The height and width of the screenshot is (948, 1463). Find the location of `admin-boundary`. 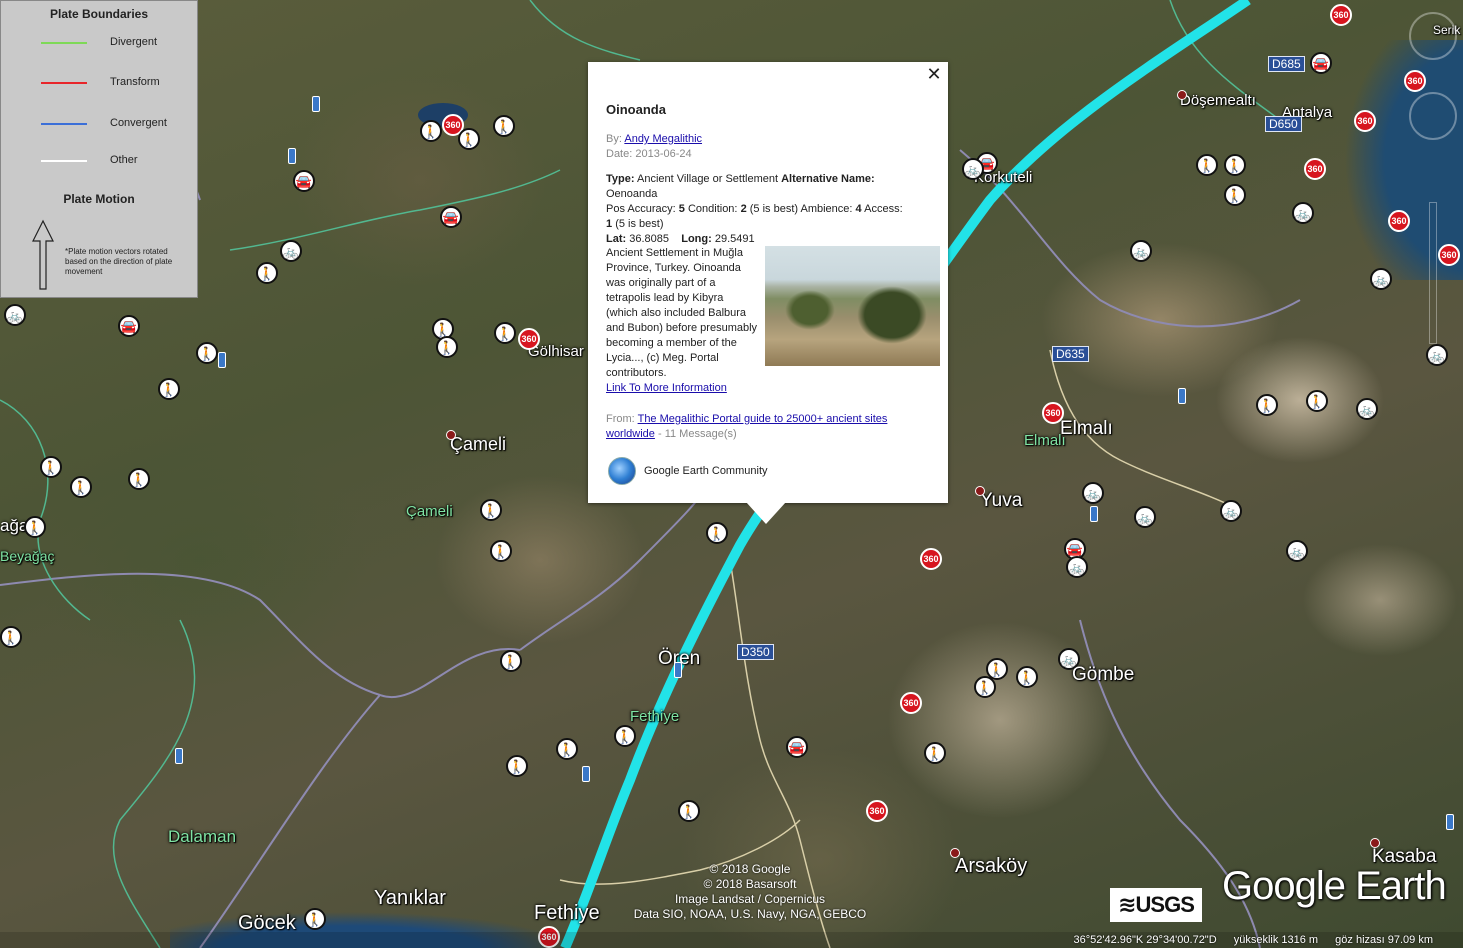

admin-boundary is located at coordinates (290, 821).